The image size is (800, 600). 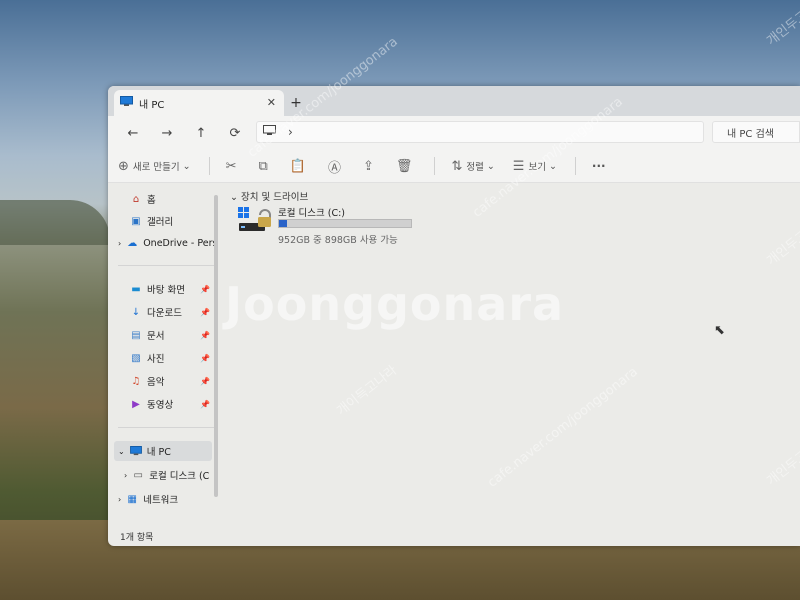 I want to click on refresh-icon: ⟳, so click(x=235, y=133).